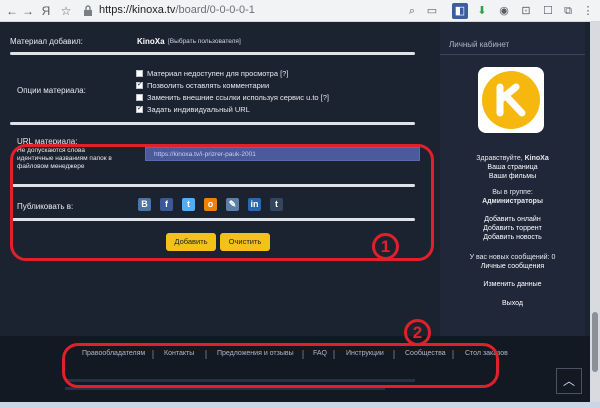 This screenshot has width=600, height=408. What do you see at coordinates (282, 154) in the screenshot?
I see `url-input: https://kinoxa.tv/i-prizrer-pauk-2001` at bounding box center [282, 154].